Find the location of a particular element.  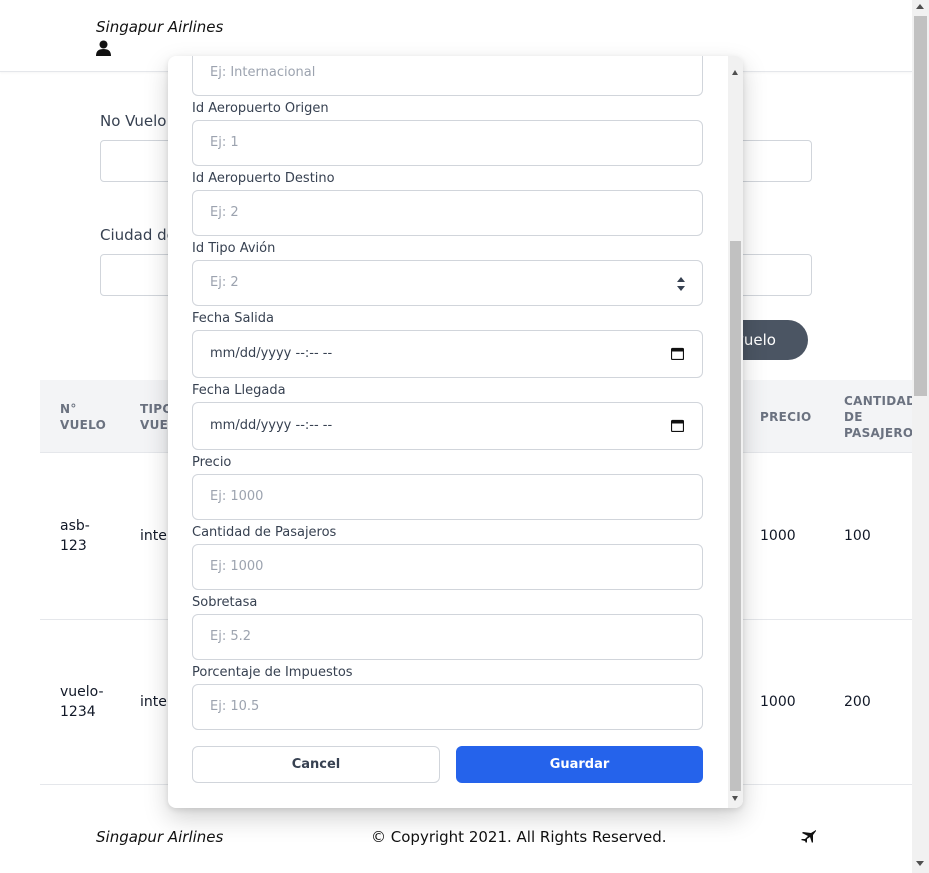

precio-label: Precio is located at coordinates (212, 462).